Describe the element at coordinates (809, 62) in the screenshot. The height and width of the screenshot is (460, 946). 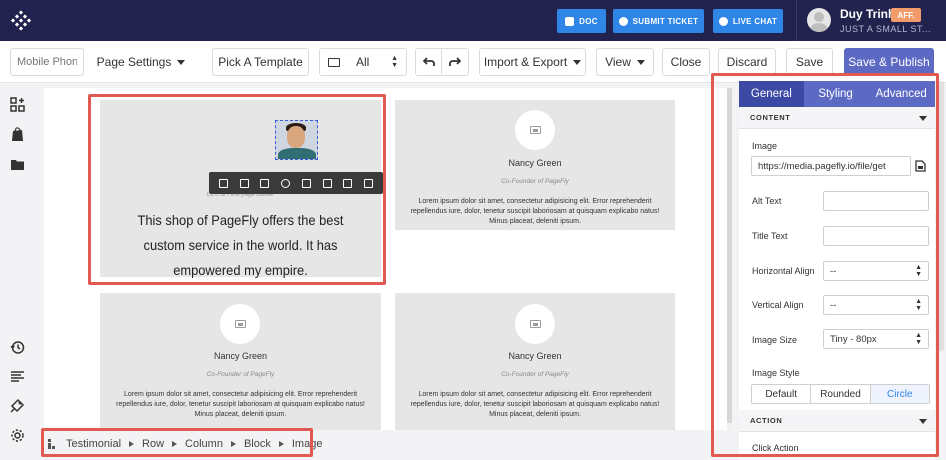
I see `save-button: Save` at that location.